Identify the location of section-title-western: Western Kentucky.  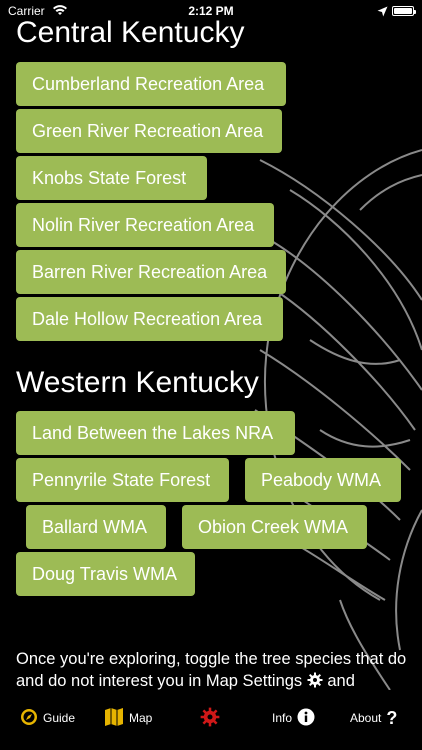
(137, 382).